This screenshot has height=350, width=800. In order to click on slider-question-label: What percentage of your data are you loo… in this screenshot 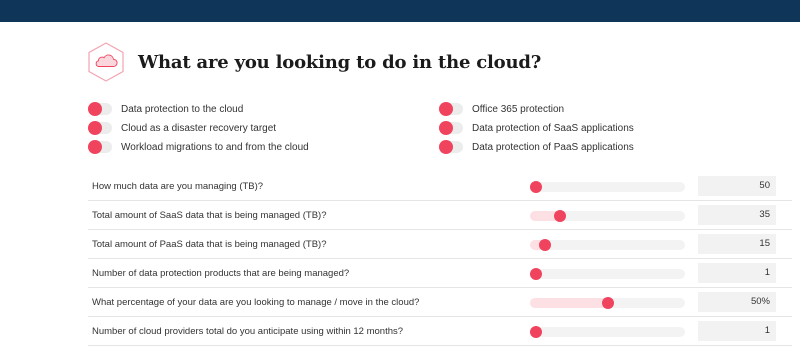, I will do `click(256, 302)`.